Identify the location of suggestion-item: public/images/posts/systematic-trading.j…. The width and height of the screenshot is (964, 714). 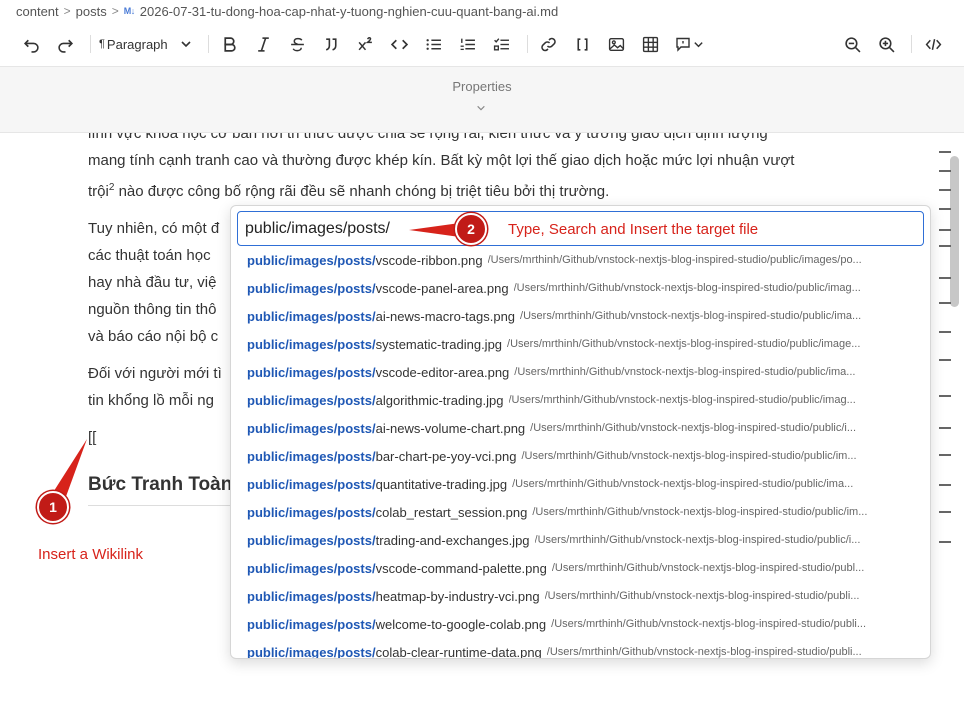
(580, 344).